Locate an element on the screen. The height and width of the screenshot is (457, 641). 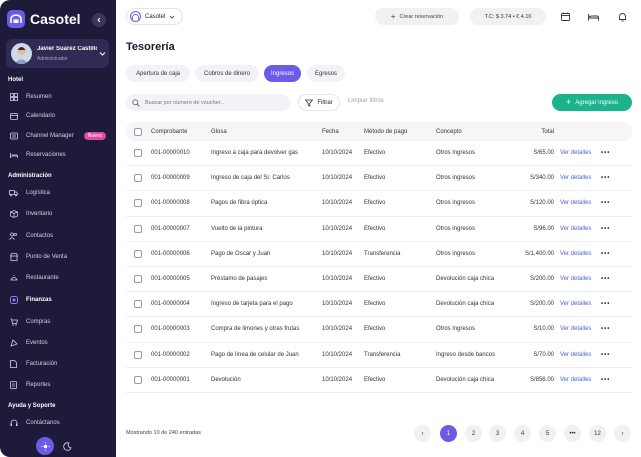
col-total: Total is located at coordinates (547, 131).